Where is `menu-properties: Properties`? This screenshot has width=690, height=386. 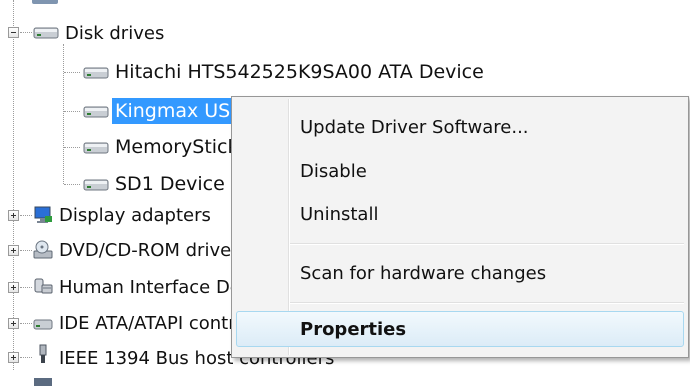
menu-properties: Properties is located at coordinates (353, 330).